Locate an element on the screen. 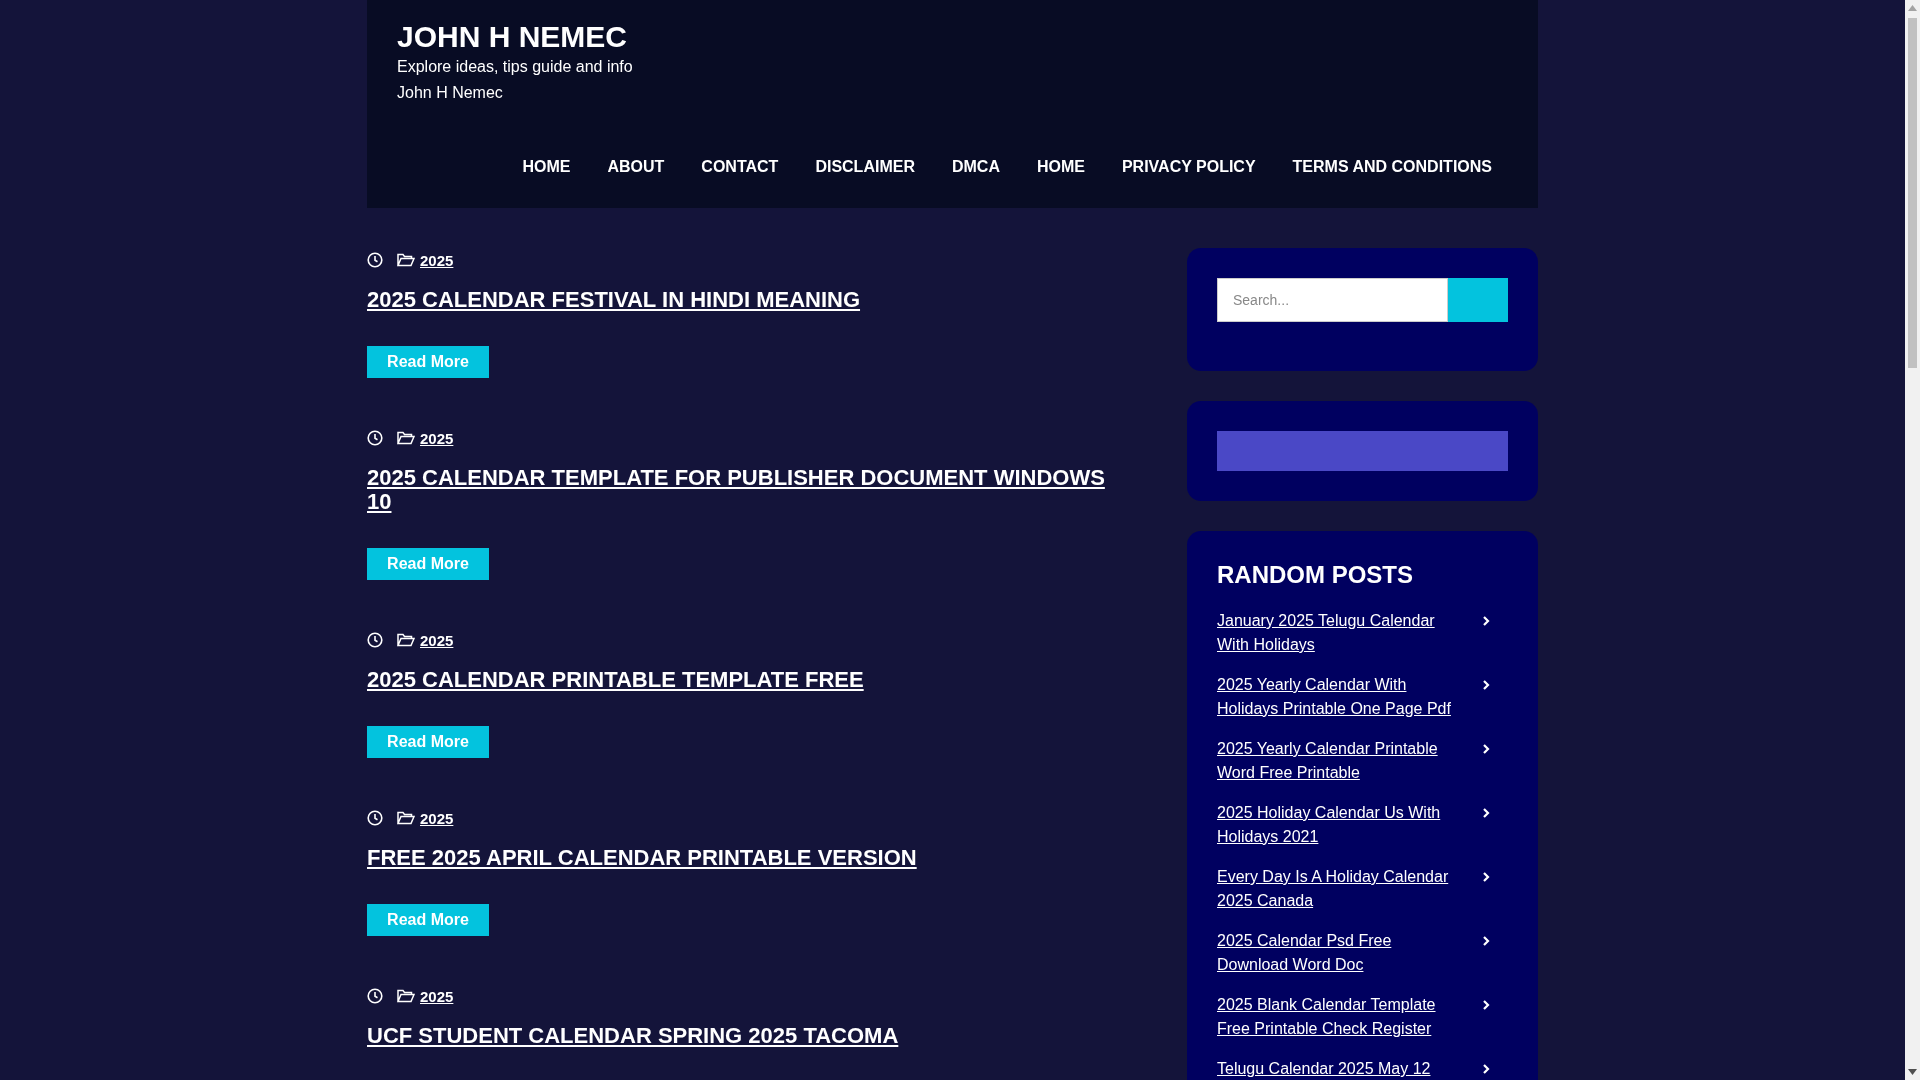 The width and height of the screenshot is (1920, 1080). post-title: 2025 CALENDAR PRINTABLE TEMPLATE FREE is located at coordinates (747, 680).